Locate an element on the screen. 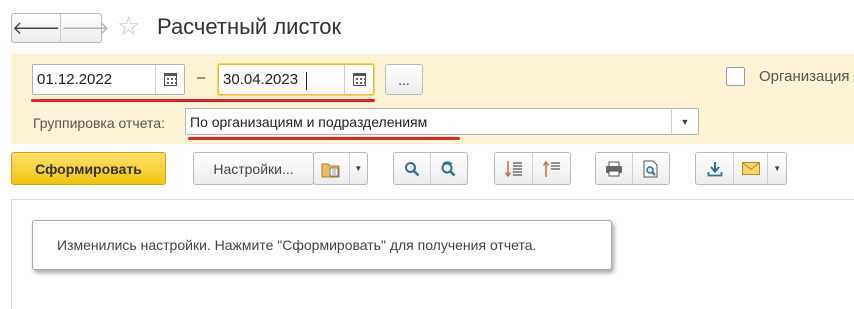  save-send-group: ▼ is located at coordinates (741, 168).